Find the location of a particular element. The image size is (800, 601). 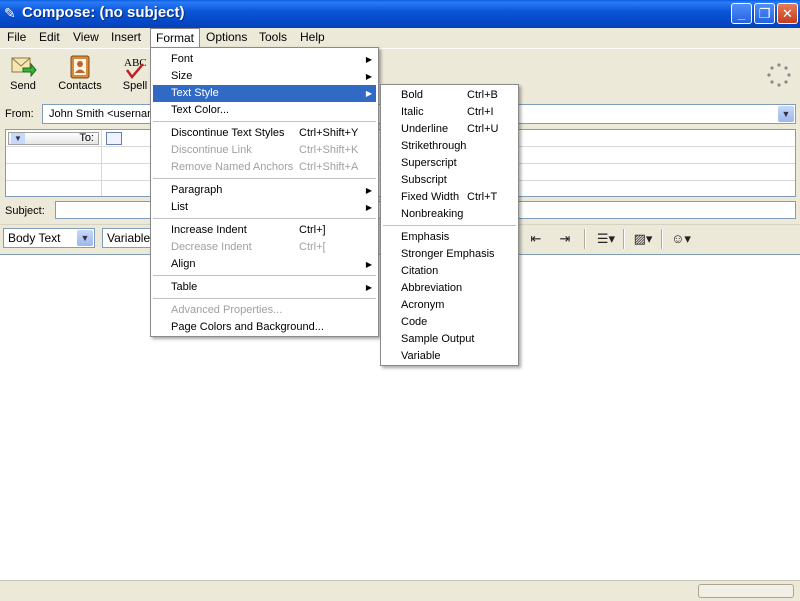

menu-item-label: Remove Named Anchors is located at coordinates (232, 167).